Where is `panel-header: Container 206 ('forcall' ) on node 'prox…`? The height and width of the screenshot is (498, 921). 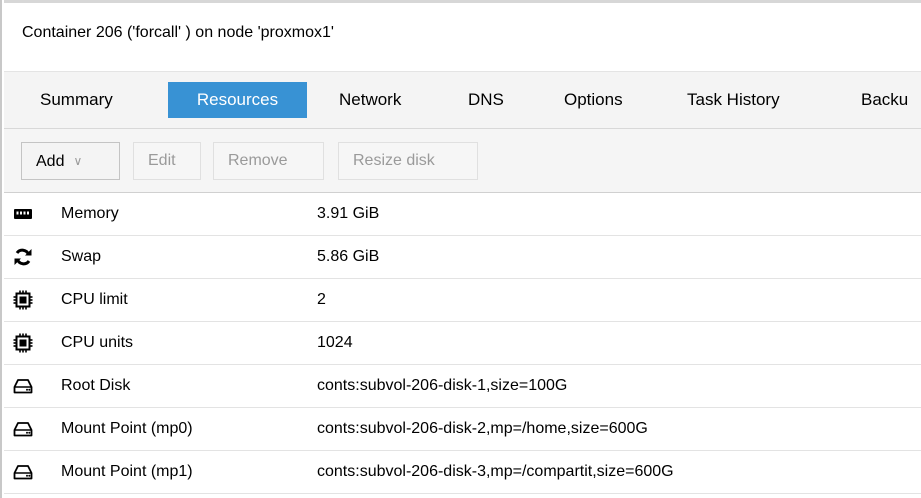
panel-header: Container 206 ('forcall' ) on node 'prox… is located at coordinates (462, 36).